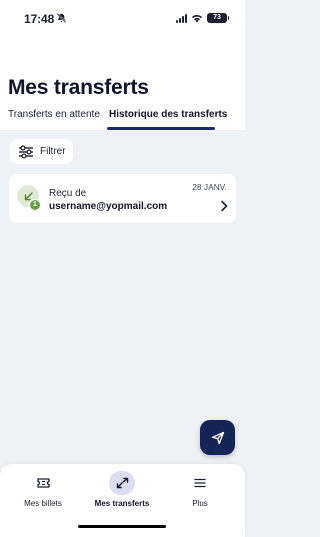 This screenshot has height=537, width=320. Describe the element at coordinates (209, 187) in the screenshot. I see `transfer-date: 28 JANV.` at that location.